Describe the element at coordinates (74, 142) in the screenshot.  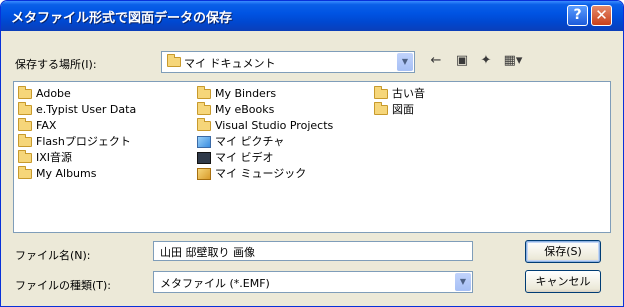
I see `list-item: Flashプロジェクト` at that location.